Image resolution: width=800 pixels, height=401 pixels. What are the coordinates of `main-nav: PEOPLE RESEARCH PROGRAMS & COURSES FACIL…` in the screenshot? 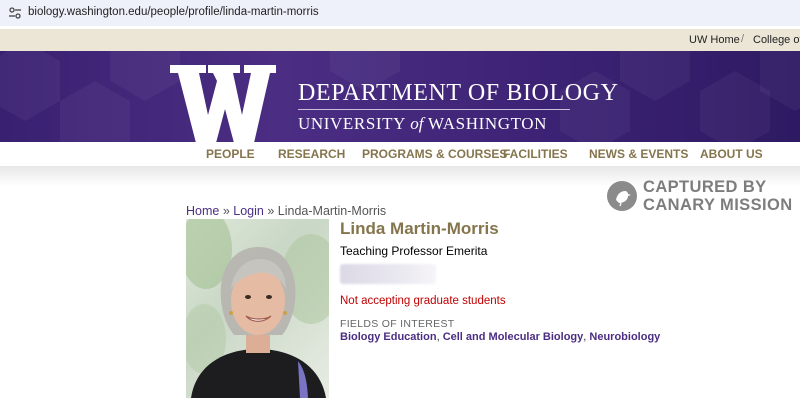 It's located at (400, 154).